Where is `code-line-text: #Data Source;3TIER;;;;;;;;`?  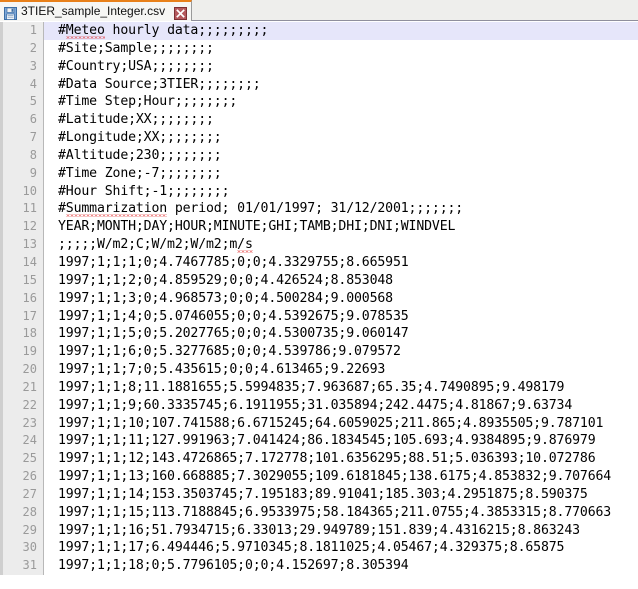 code-line-text: #Data Source;3TIER;;;;;;;; is located at coordinates (159, 84).